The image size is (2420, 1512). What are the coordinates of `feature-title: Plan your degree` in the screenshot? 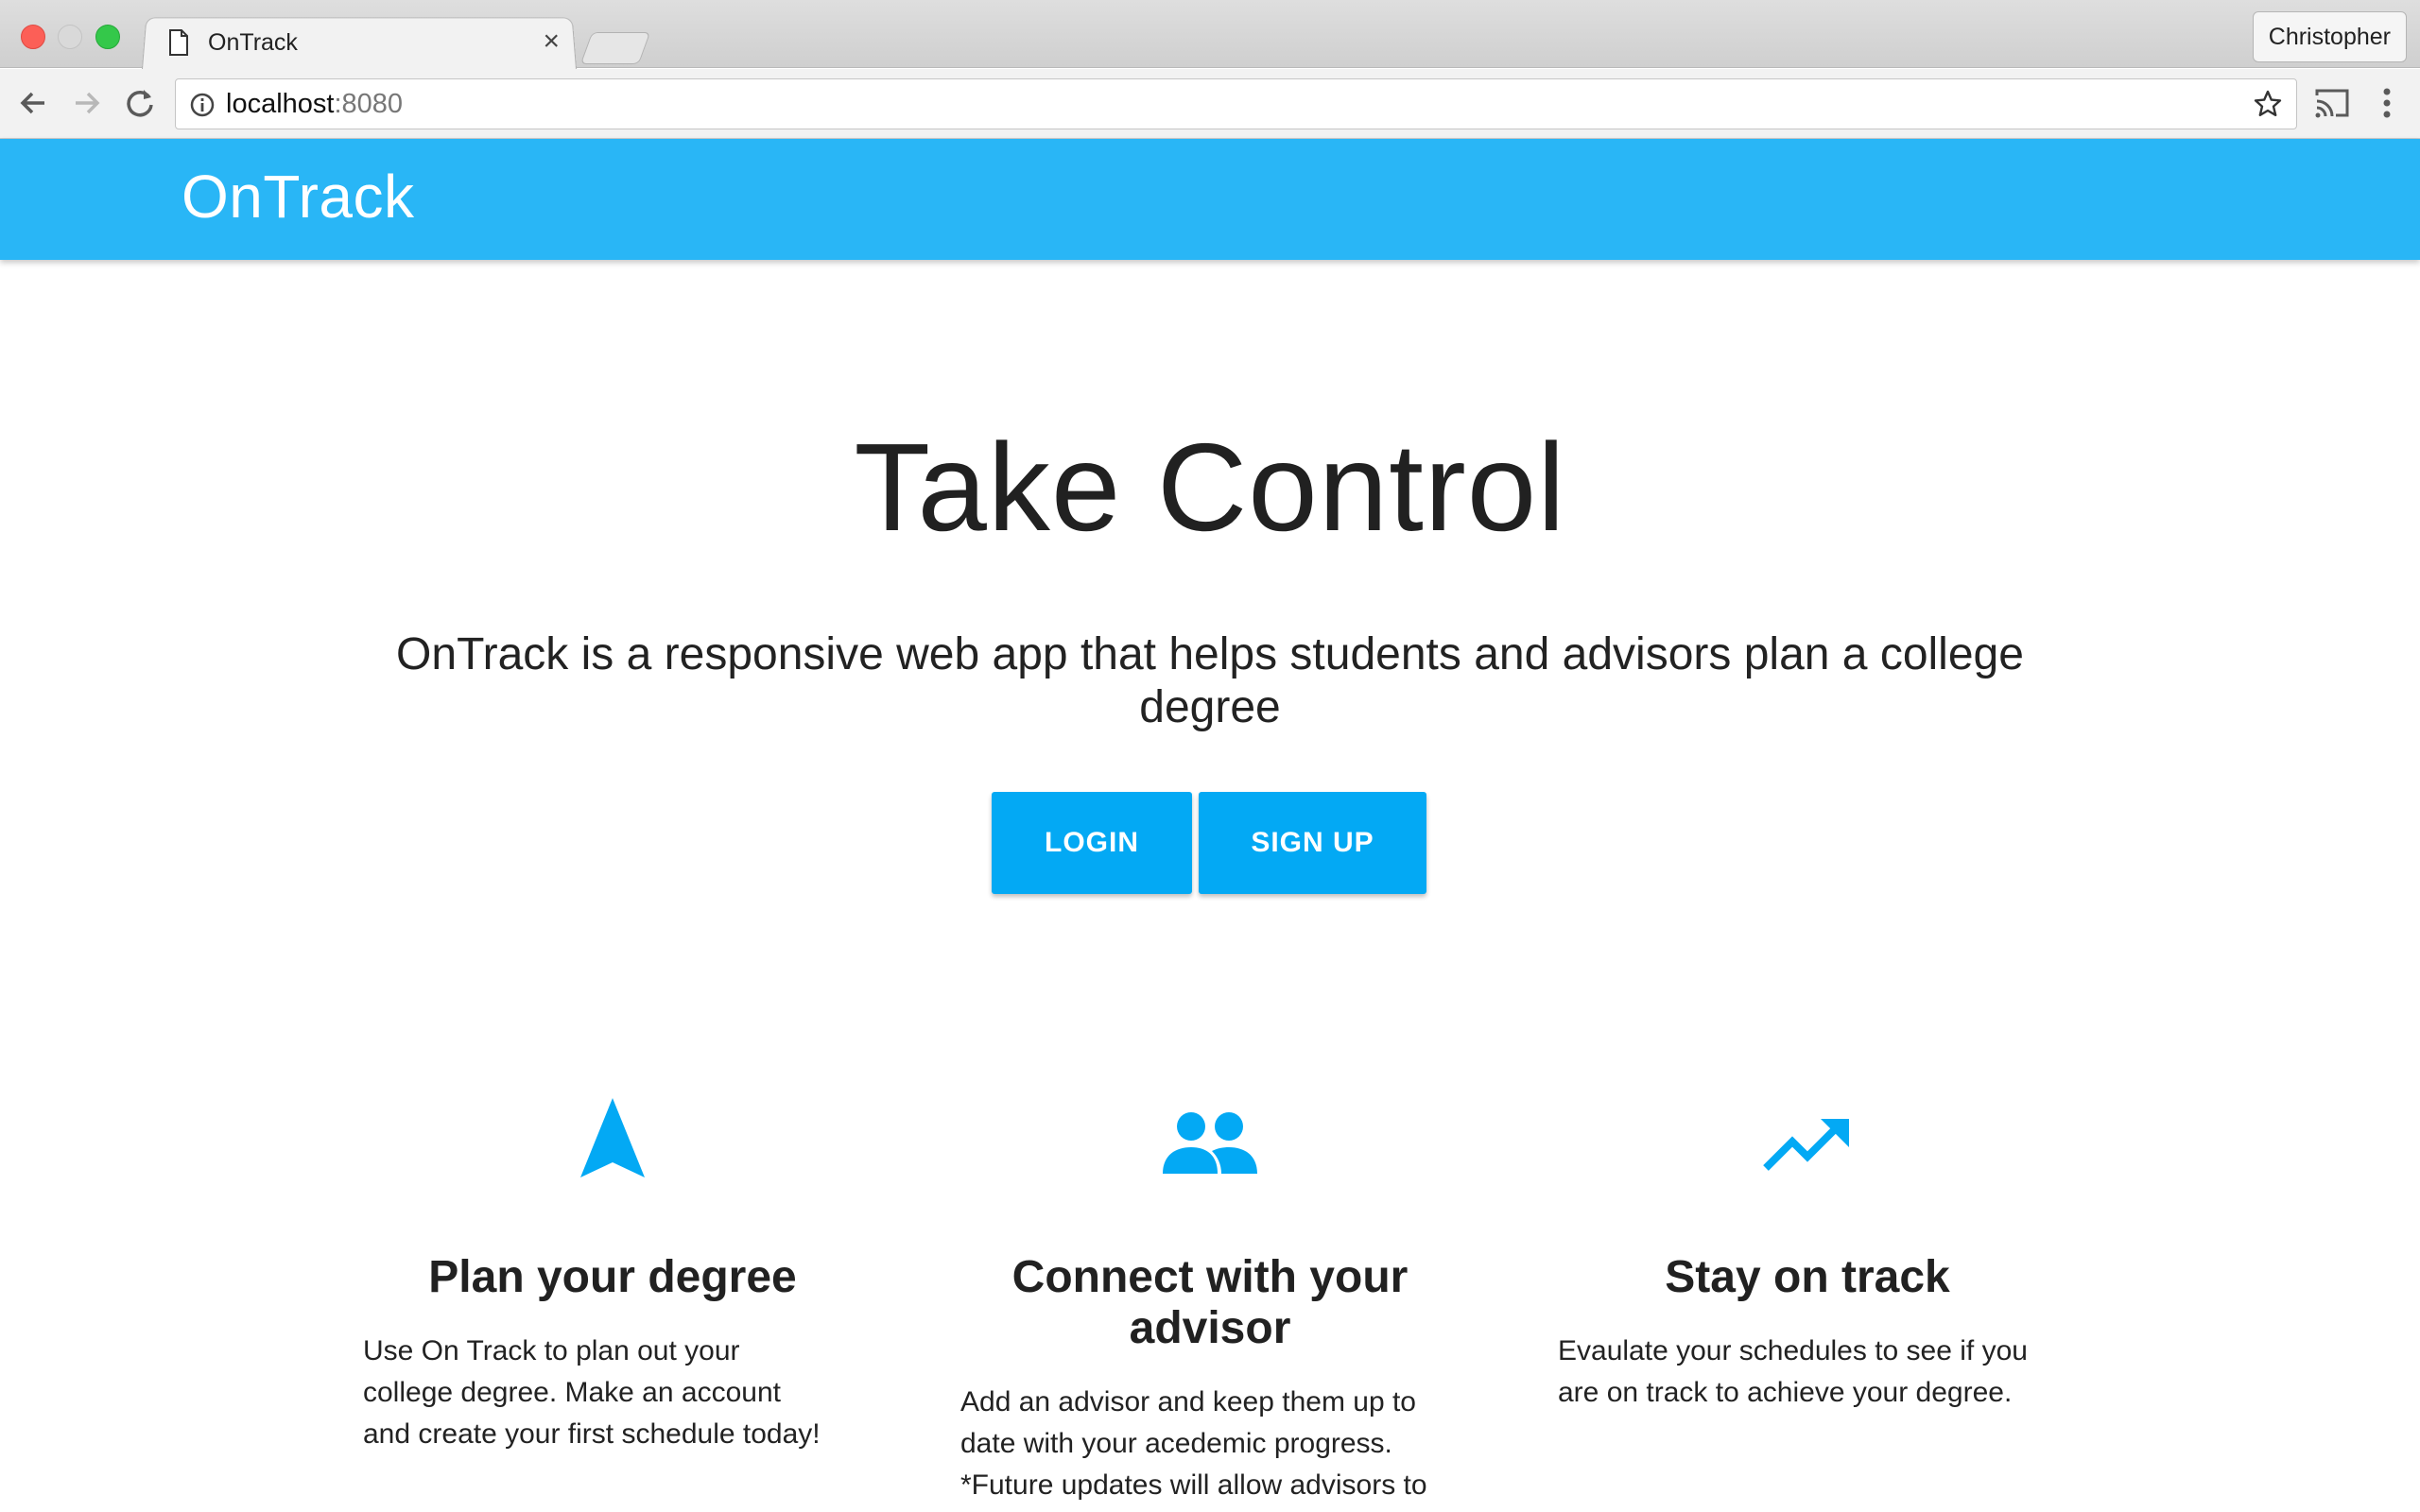 It's located at (612, 1277).